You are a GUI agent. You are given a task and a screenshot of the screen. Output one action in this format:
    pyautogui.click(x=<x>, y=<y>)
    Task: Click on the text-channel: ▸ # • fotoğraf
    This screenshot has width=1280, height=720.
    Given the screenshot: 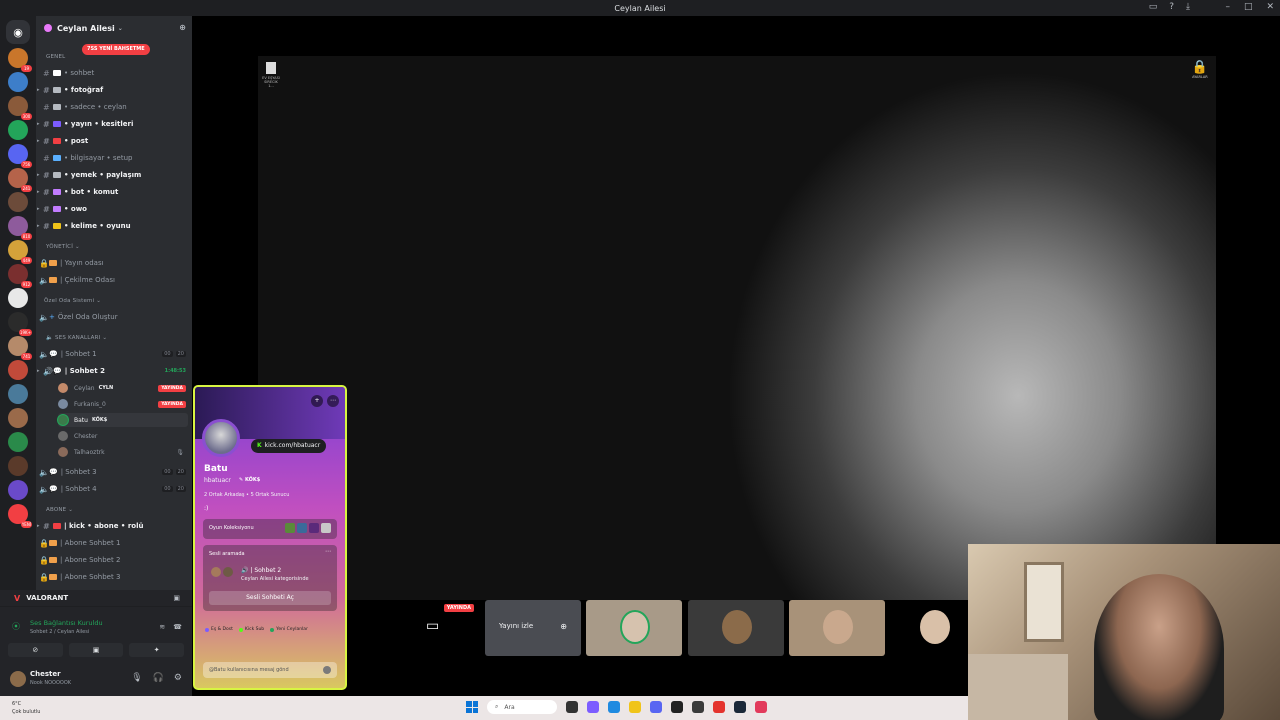 What is the action you would take?
    pyautogui.click(x=114, y=90)
    